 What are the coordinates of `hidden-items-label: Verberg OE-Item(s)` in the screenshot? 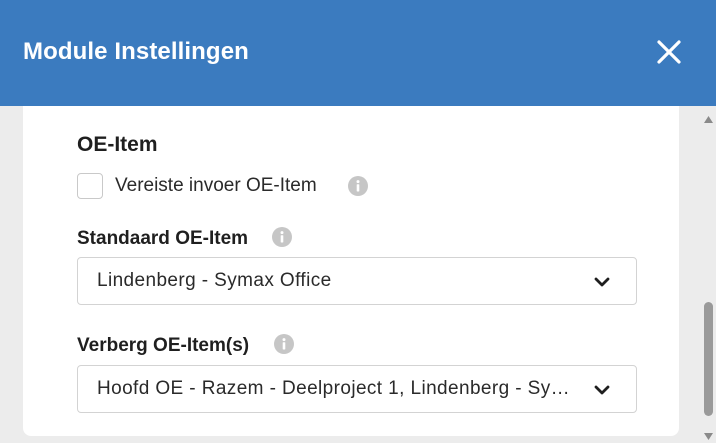 It's located at (163, 345).